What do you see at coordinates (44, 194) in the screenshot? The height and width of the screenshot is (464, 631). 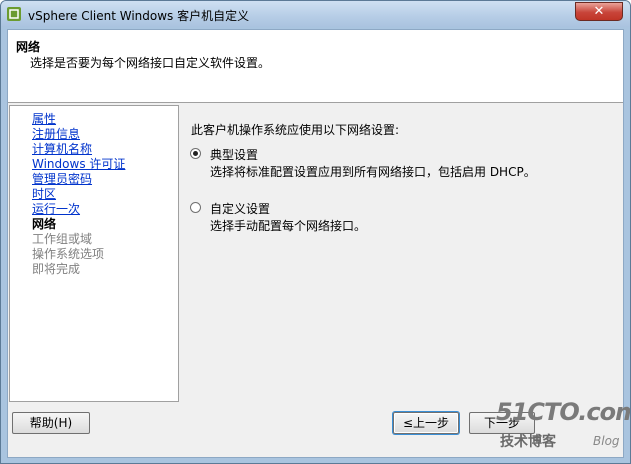 I see `step-time-zone: 时区` at bounding box center [44, 194].